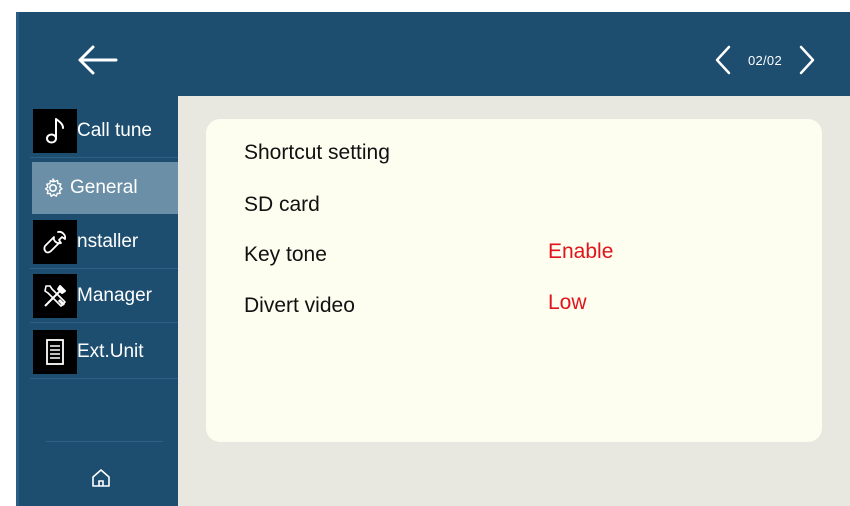 The image size is (850, 506). I want to click on sidebar-item-installer: nstaller, so click(104, 242).